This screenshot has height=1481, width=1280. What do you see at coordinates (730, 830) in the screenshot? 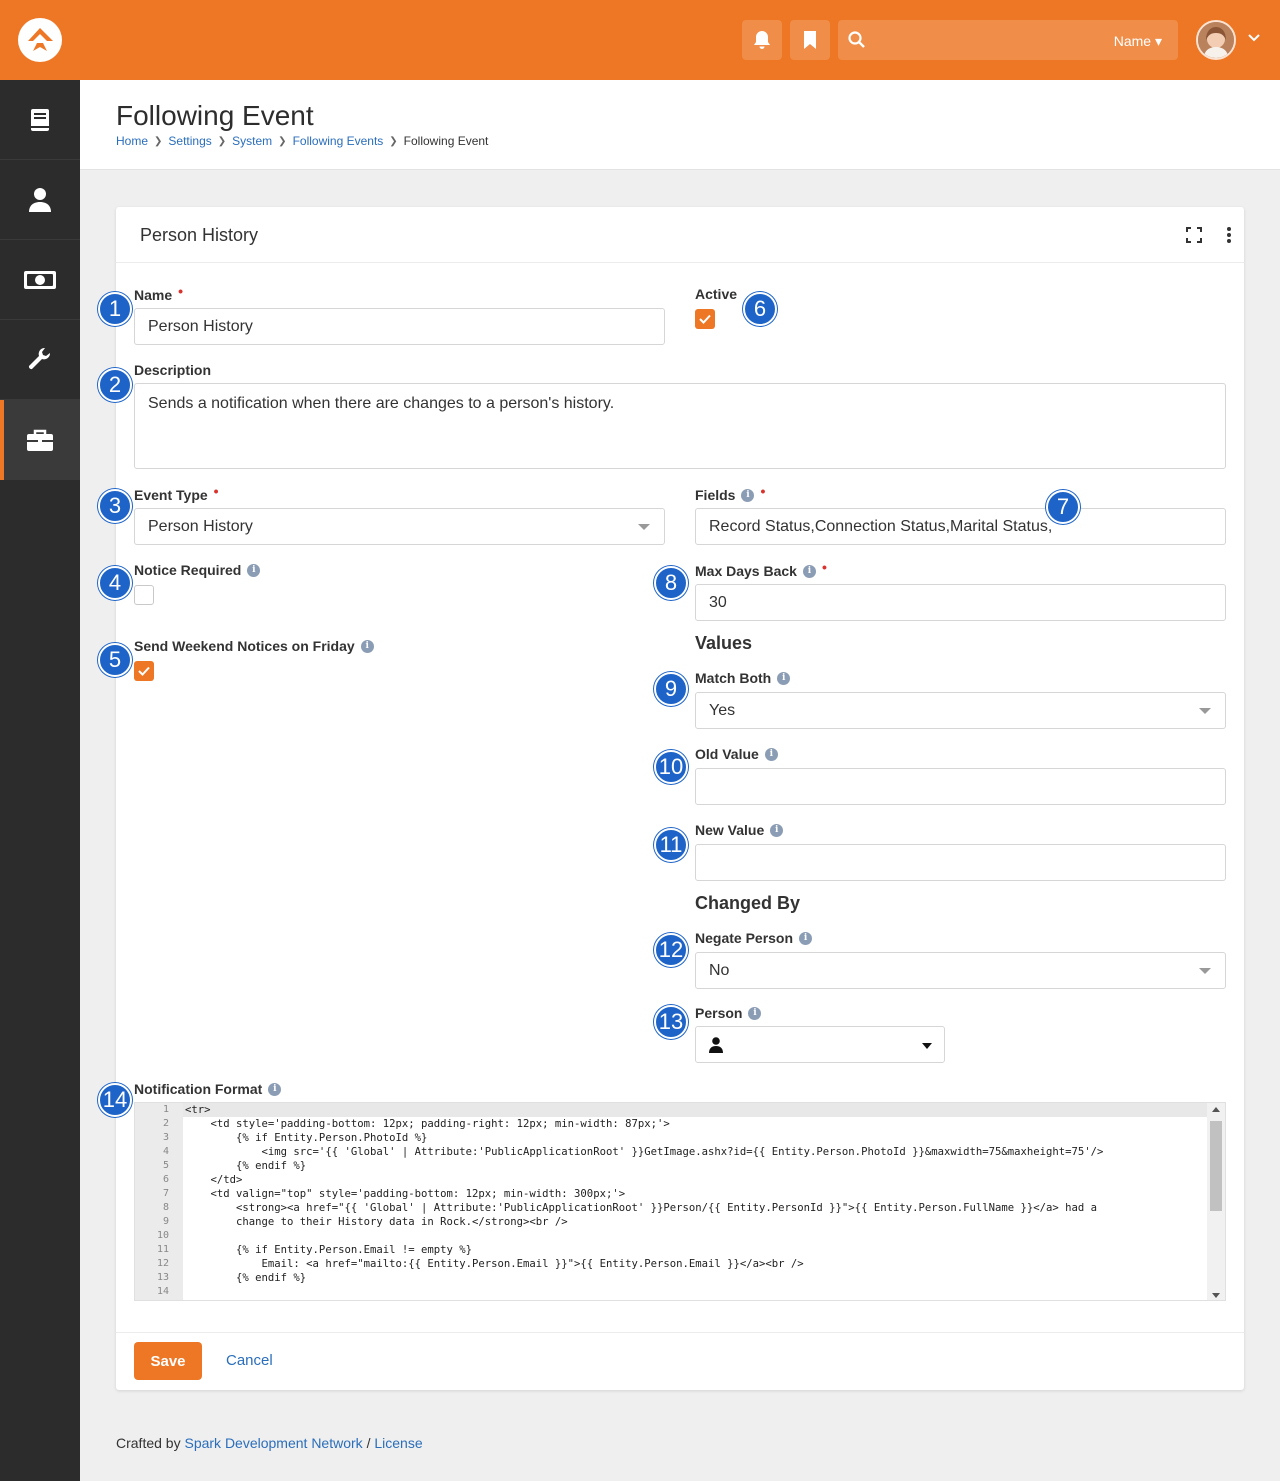
I see `new-value-label-text: New Value` at bounding box center [730, 830].